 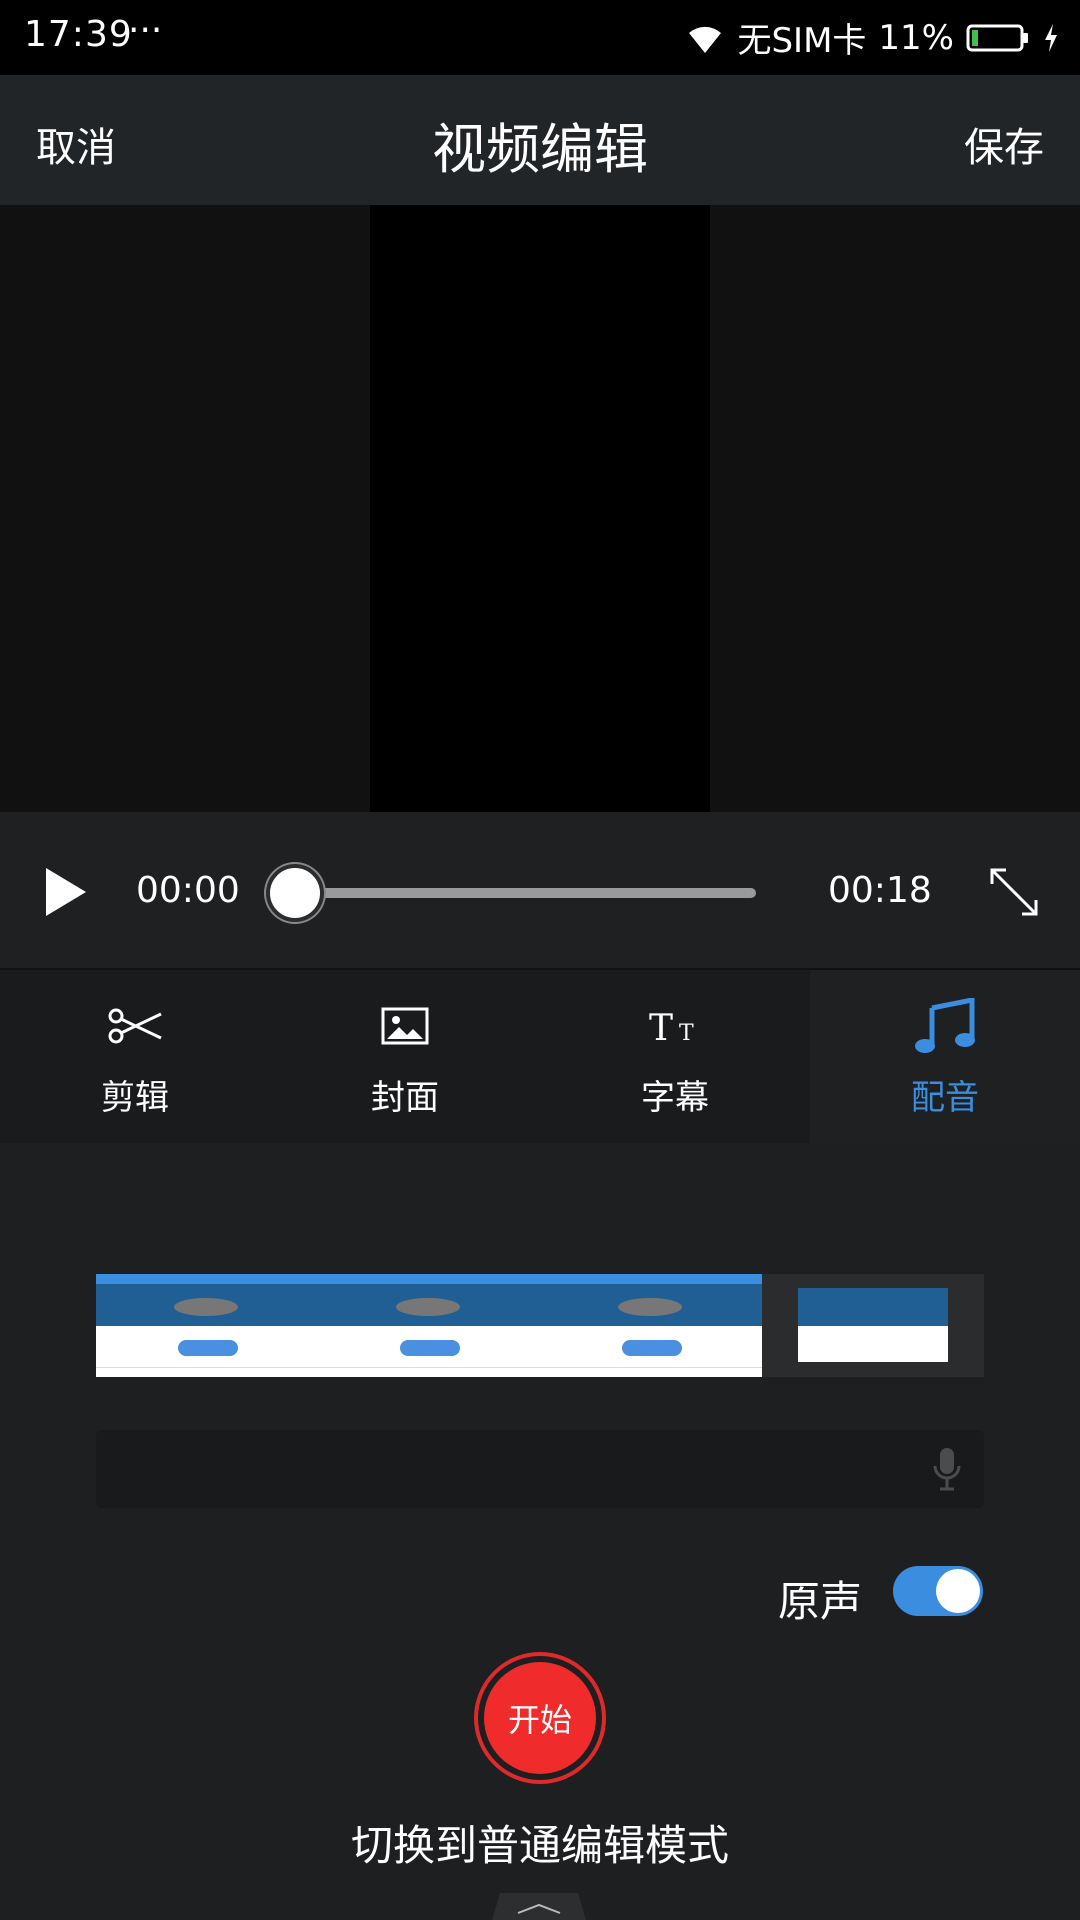 What do you see at coordinates (523, 893) in the screenshot?
I see `progress-slider` at bounding box center [523, 893].